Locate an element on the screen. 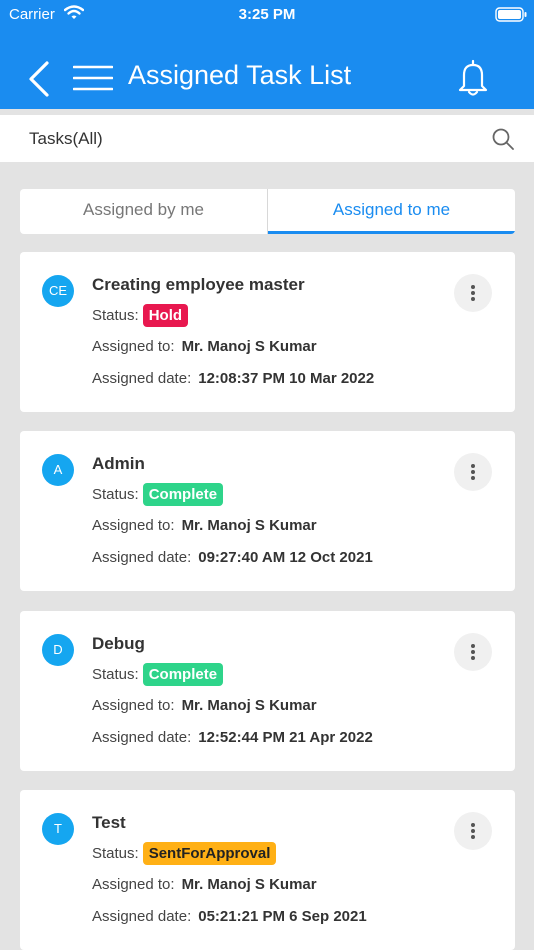 The height and width of the screenshot is (950, 534). tab-assigned-to-me: Assigned to me is located at coordinates (391, 211).